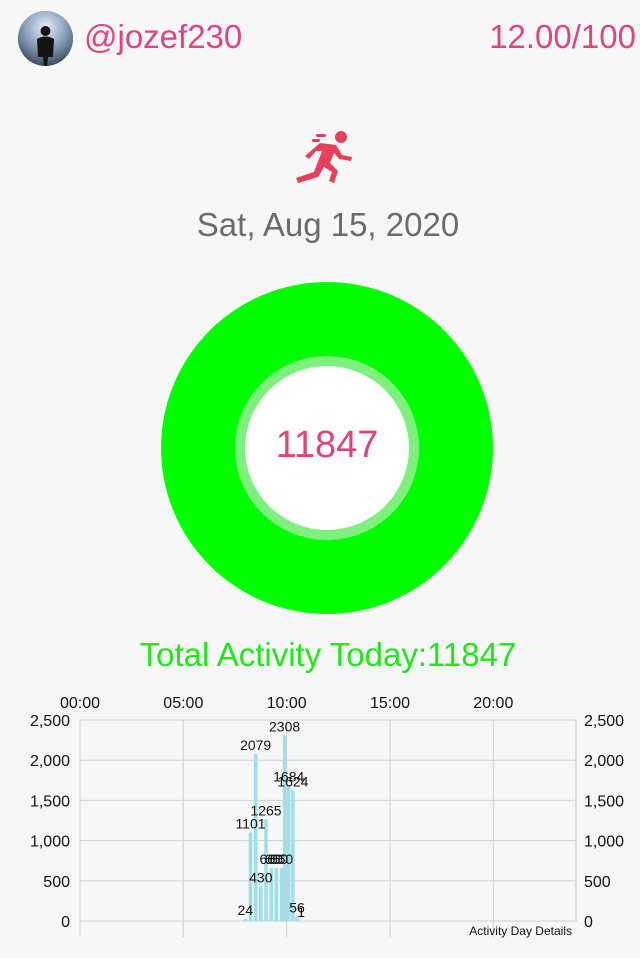 The width and height of the screenshot is (640, 958). What do you see at coordinates (287, 703) in the screenshot?
I see `x-tick-label: 10:00` at bounding box center [287, 703].